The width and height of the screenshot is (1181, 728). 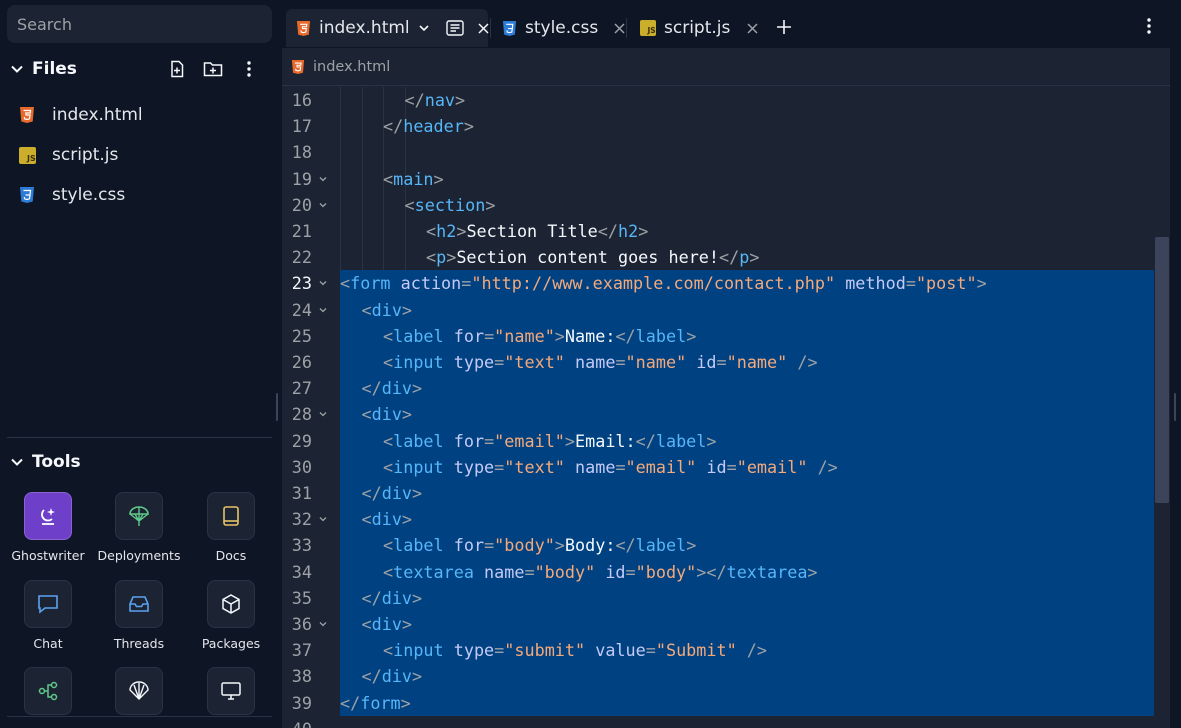 What do you see at coordinates (139, 643) in the screenshot?
I see `tool-label: Threads` at bounding box center [139, 643].